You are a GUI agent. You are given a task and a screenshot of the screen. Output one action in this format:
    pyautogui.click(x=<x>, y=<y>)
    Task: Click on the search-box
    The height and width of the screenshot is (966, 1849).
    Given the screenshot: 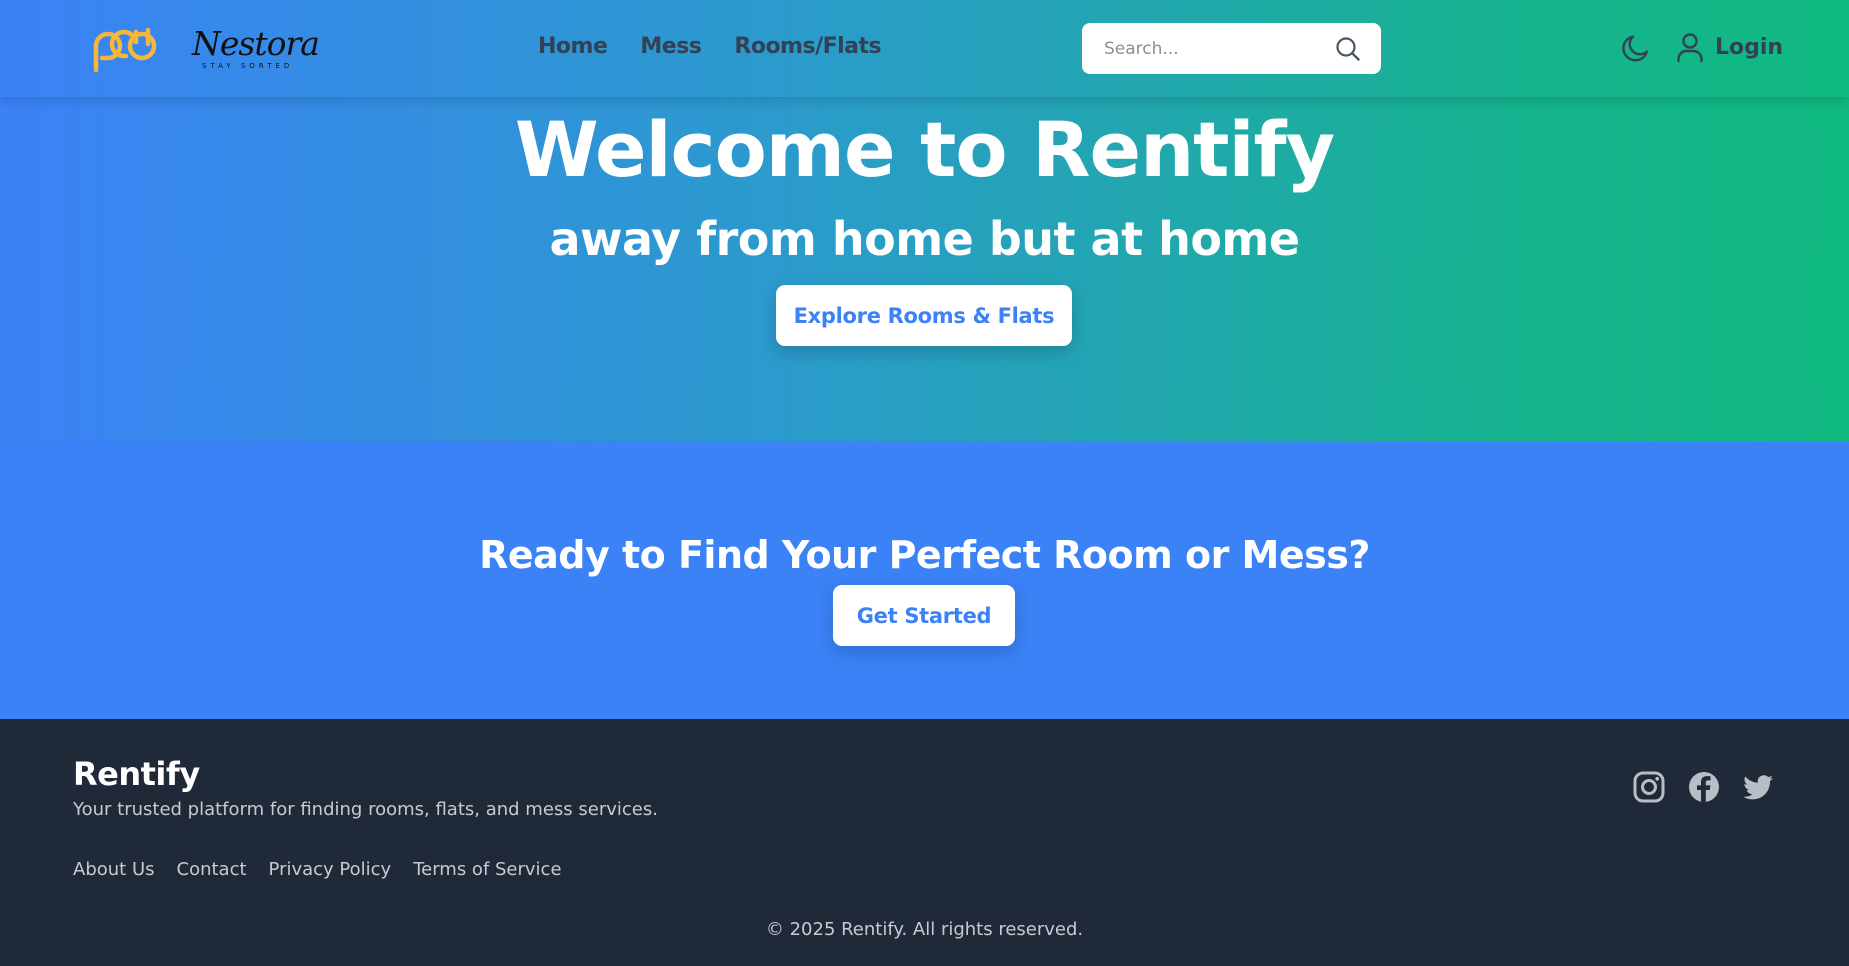 What is the action you would take?
    pyautogui.click(x=1231, y=48)
    